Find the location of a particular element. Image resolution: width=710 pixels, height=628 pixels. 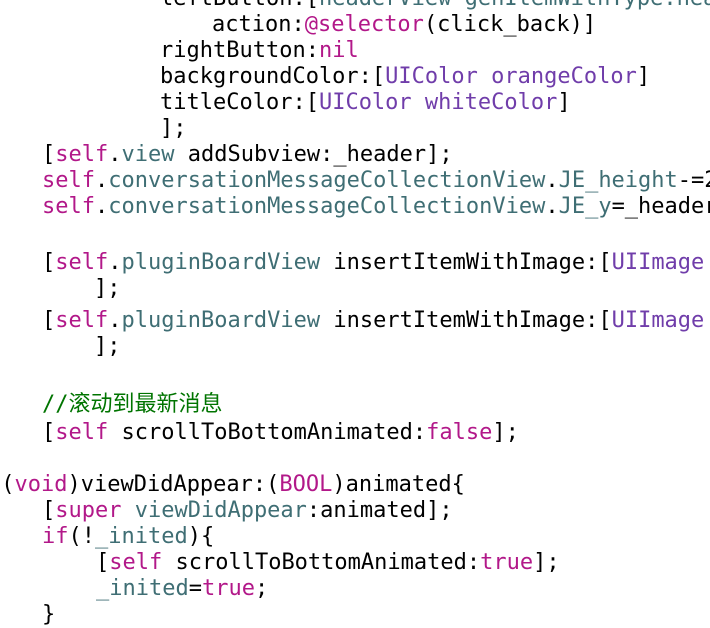

code-token: @selector is located at coordinates (364, 24).